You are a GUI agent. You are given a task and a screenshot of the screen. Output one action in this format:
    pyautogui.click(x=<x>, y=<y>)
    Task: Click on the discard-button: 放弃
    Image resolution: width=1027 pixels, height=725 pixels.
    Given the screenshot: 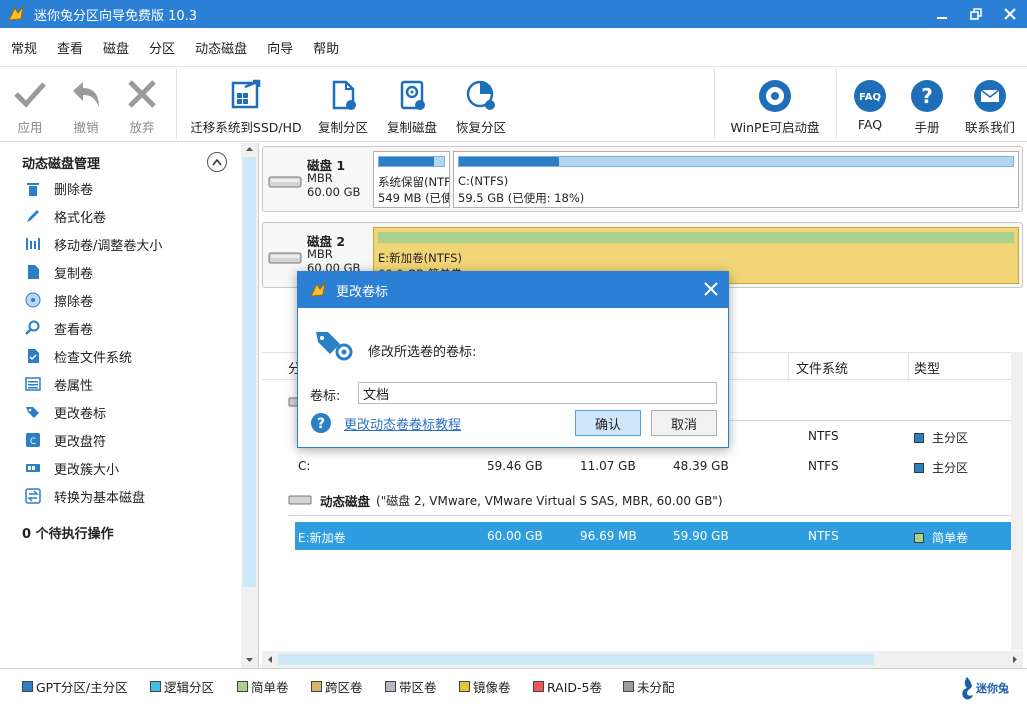 What is the action you would take?
    pyautogui.click(x=142, y=105)
    